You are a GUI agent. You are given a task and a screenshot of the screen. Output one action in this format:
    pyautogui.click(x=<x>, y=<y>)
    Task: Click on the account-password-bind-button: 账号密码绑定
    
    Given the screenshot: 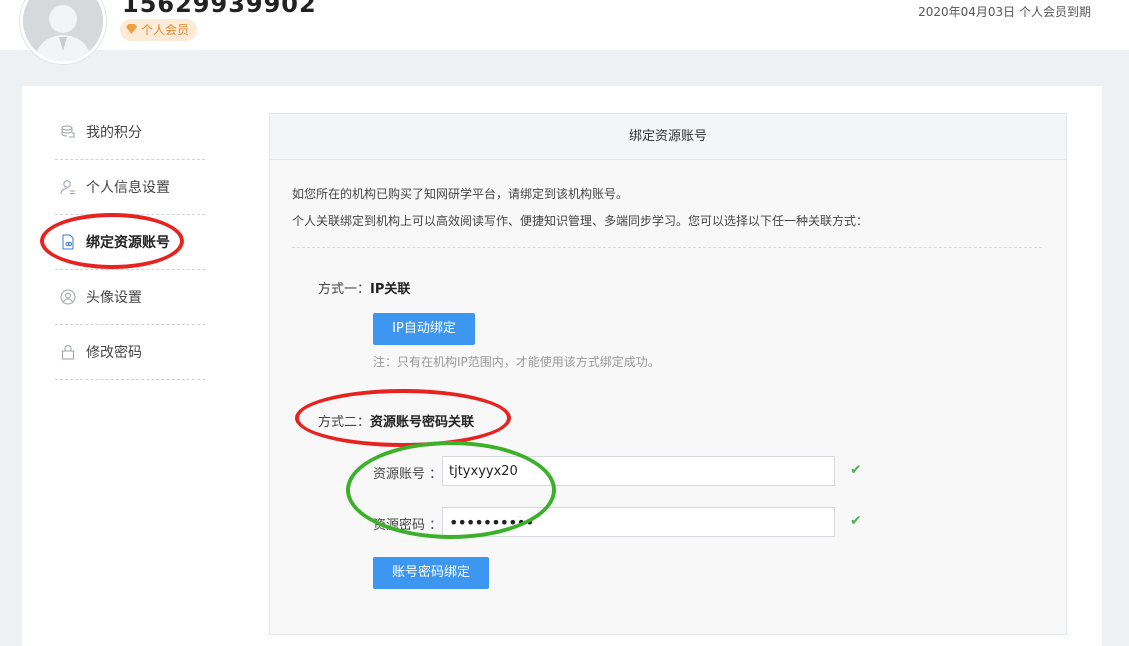 What is the action you would take?
    pyautogui.click(x=431, y=573)
    